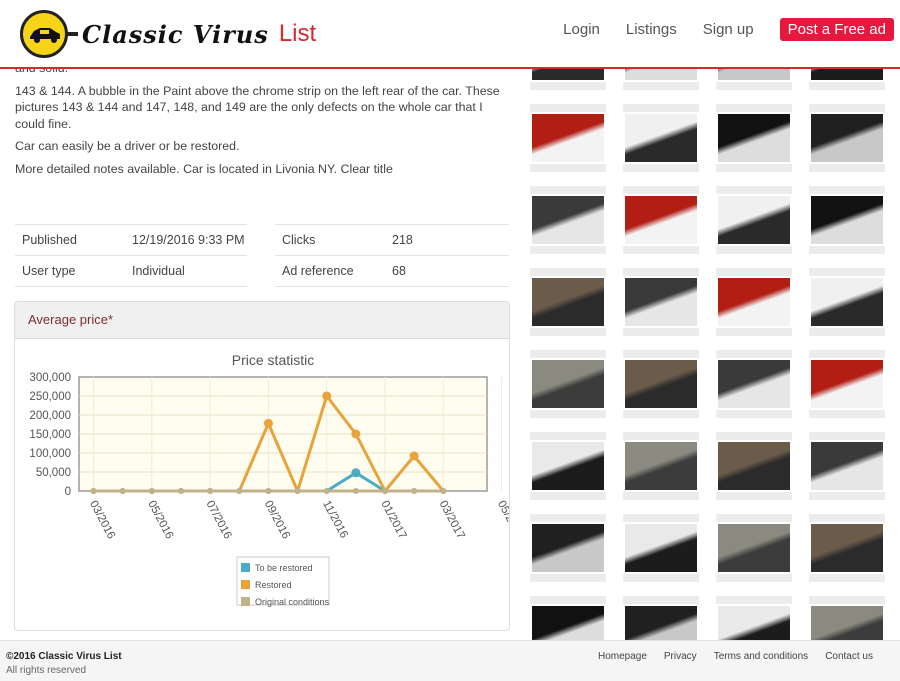  Describe the element at coordinates (50, 454) in the screenshot. I see `y-tick-label: 100,000` at that location.